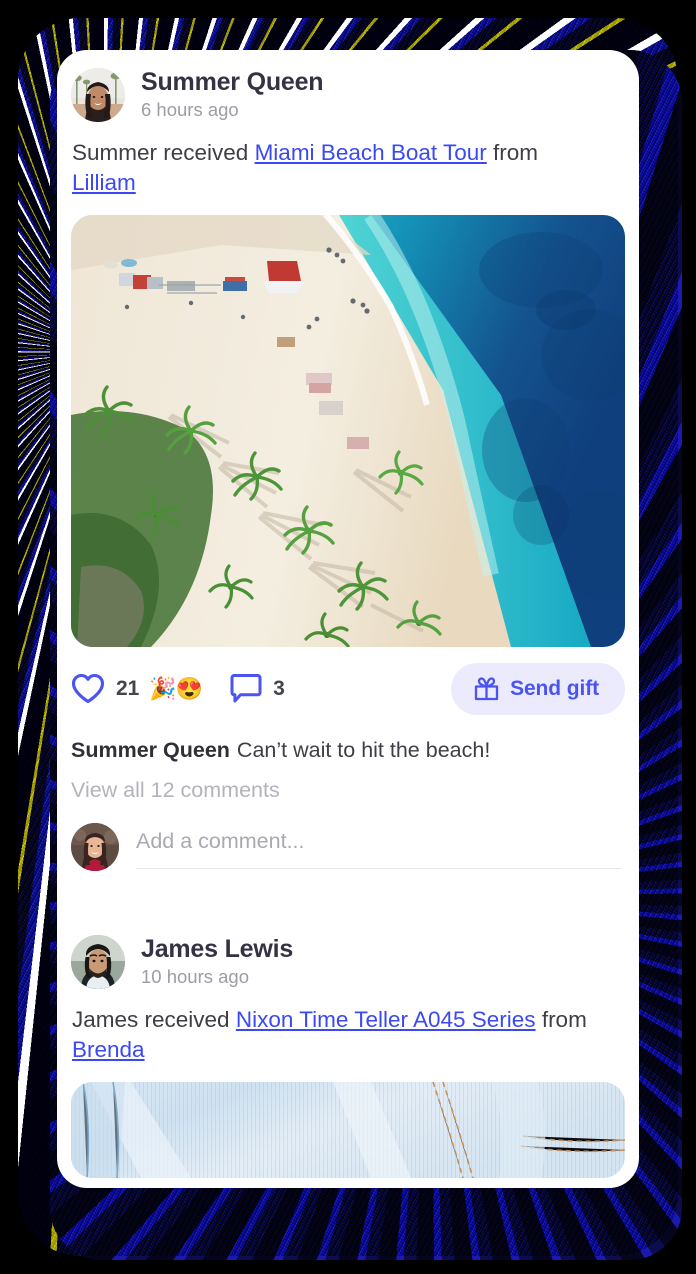 This screenshot has width=696, height=1274. I want to click on post-header: Summer Queen 6 hours ago, so click(348, 86).